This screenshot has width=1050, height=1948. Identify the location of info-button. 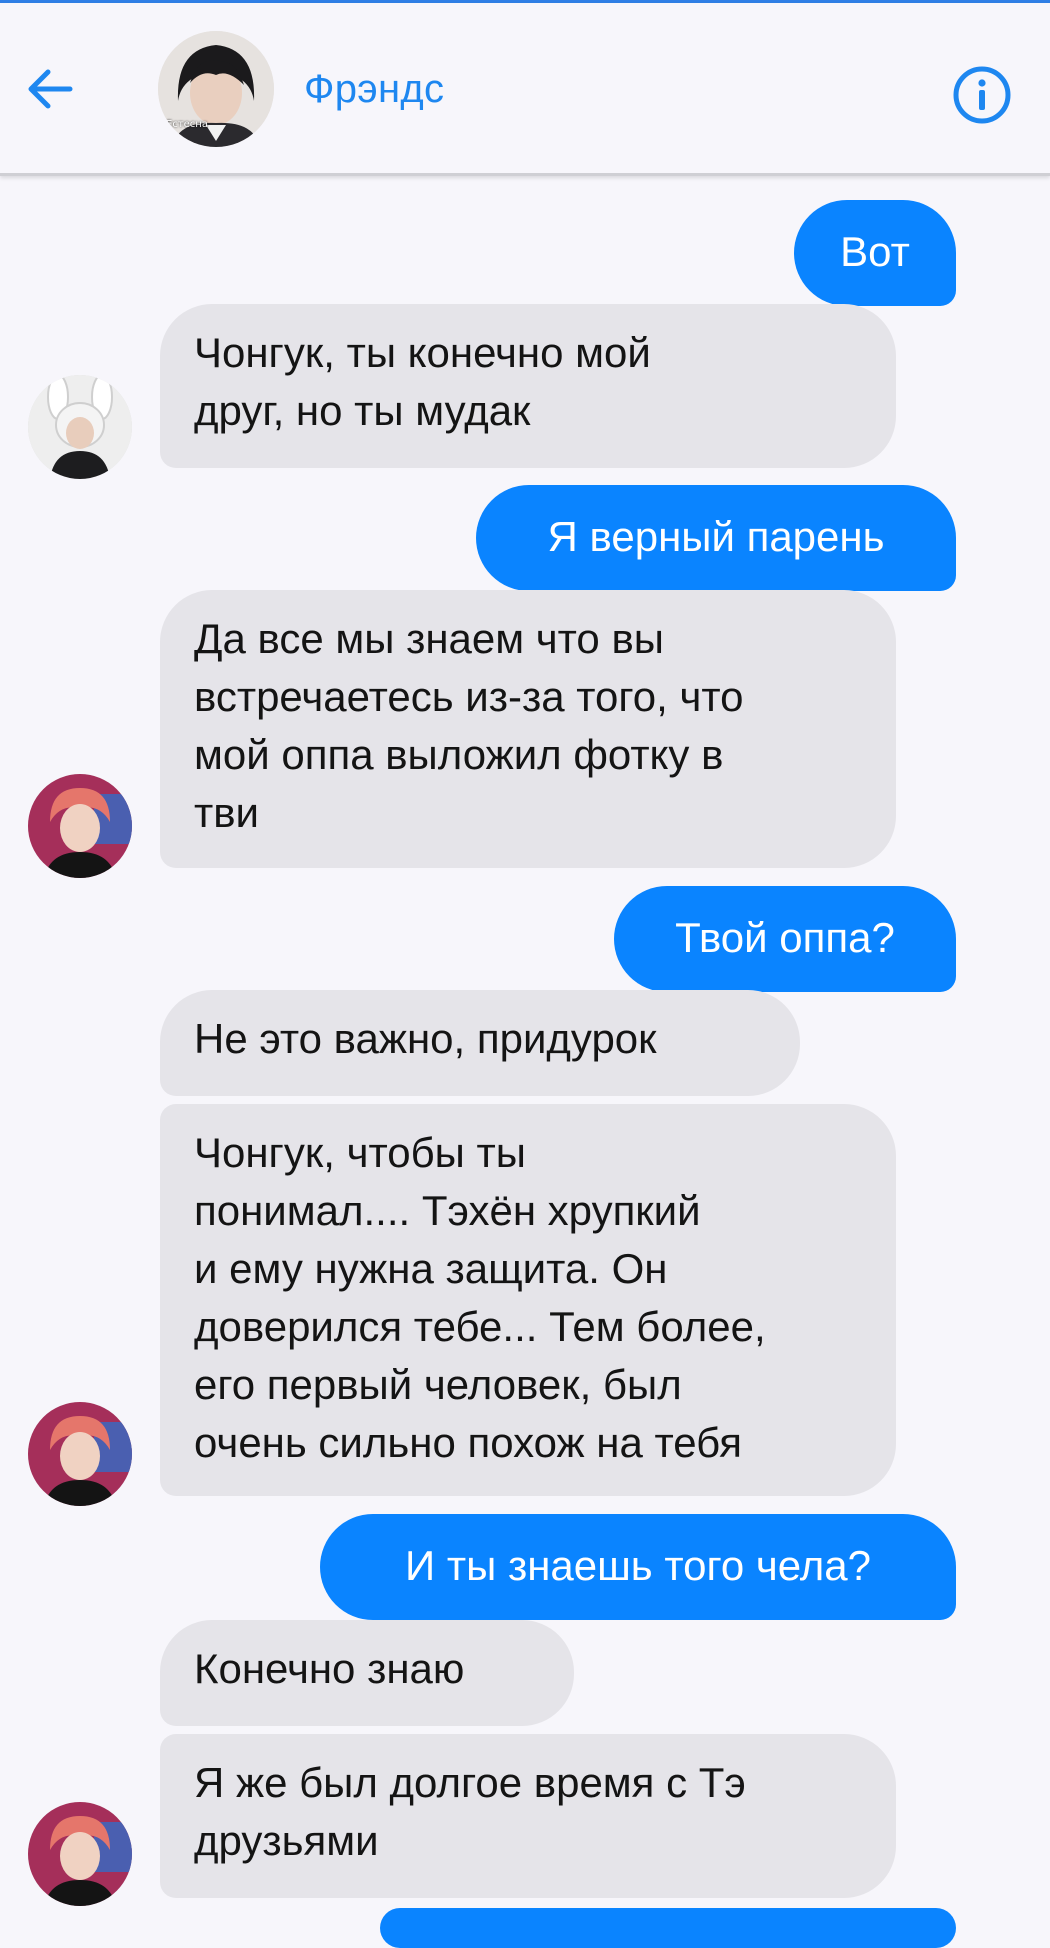
(982, 95).